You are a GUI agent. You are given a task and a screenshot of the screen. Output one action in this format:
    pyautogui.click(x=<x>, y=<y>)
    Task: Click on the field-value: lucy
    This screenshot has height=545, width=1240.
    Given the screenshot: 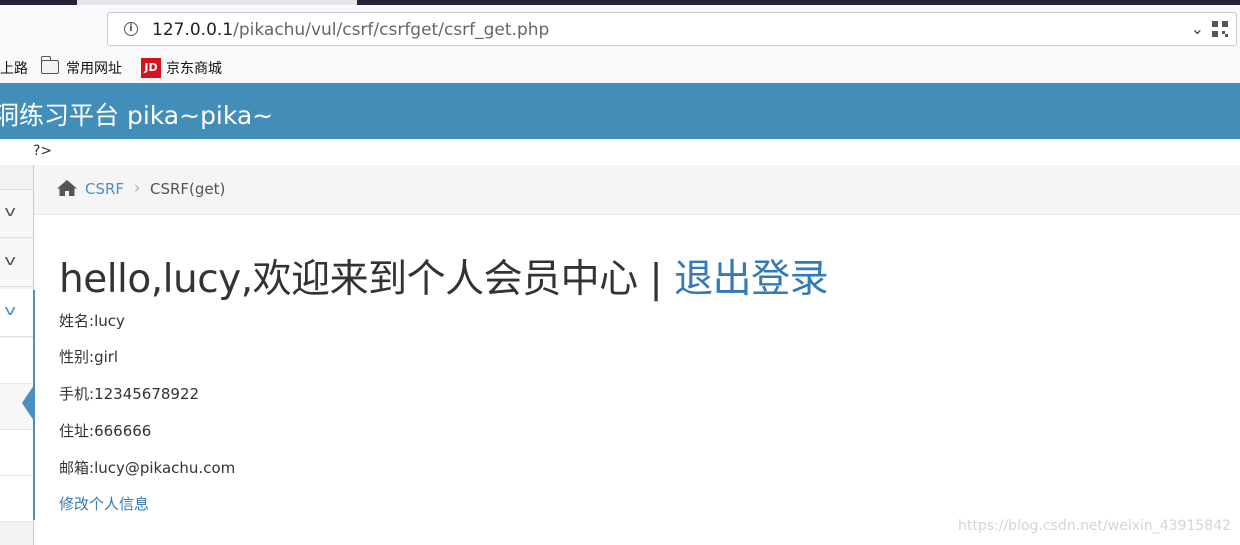 What is the action you would take?
    pyautogui.click(x=109, y=321)
    